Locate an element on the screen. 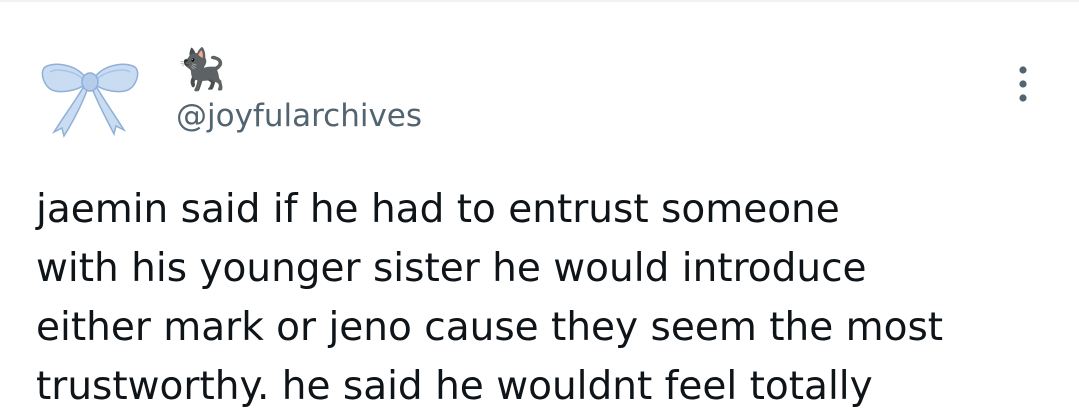 The image size is (1079, 419). top-divider is located at coordinates (539, 1).